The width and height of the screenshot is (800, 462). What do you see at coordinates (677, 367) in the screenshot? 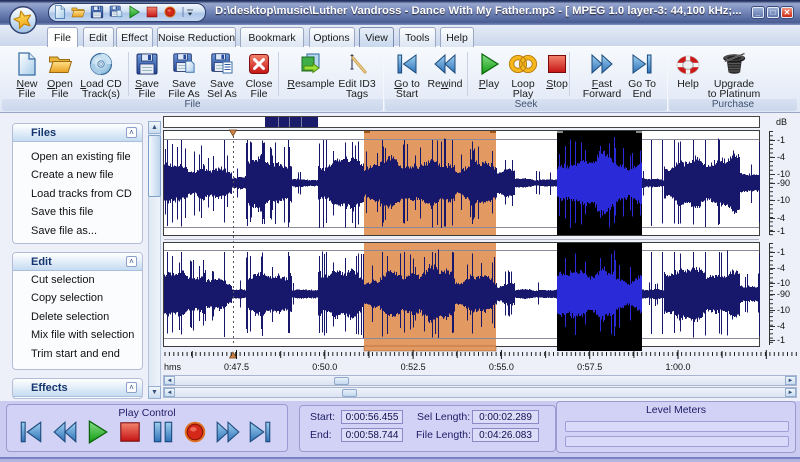
I see `svg-text: 1:00.0` at bounding box center [677, 367].